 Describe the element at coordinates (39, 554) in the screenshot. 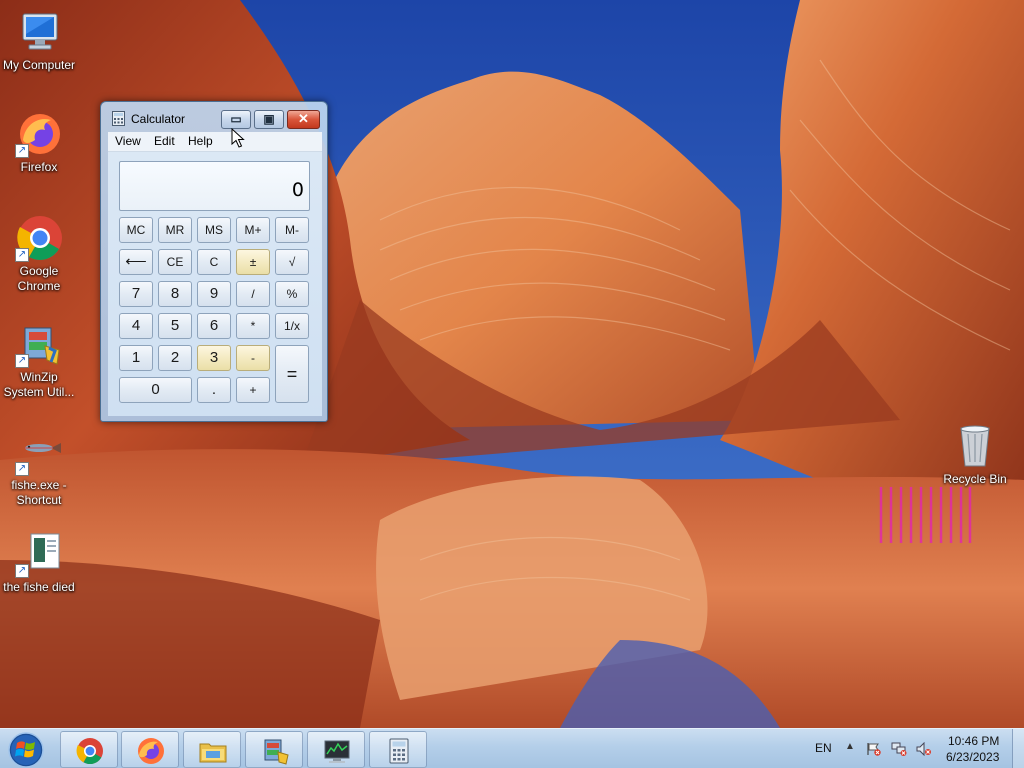

I see `image-file-icon: ↗` at that location.